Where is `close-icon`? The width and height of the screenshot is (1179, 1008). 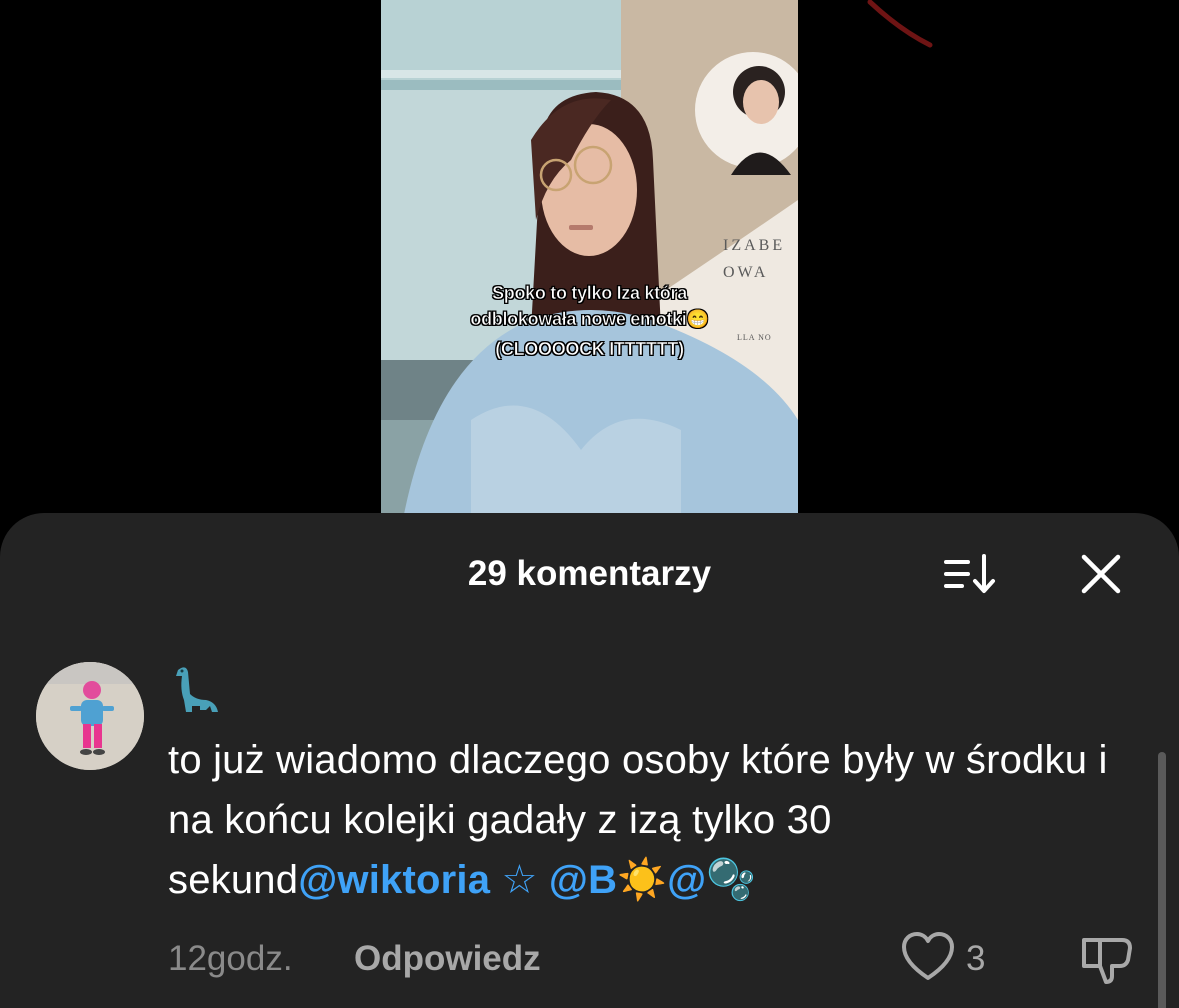
close-icon is located at coordinates (1101, 574).